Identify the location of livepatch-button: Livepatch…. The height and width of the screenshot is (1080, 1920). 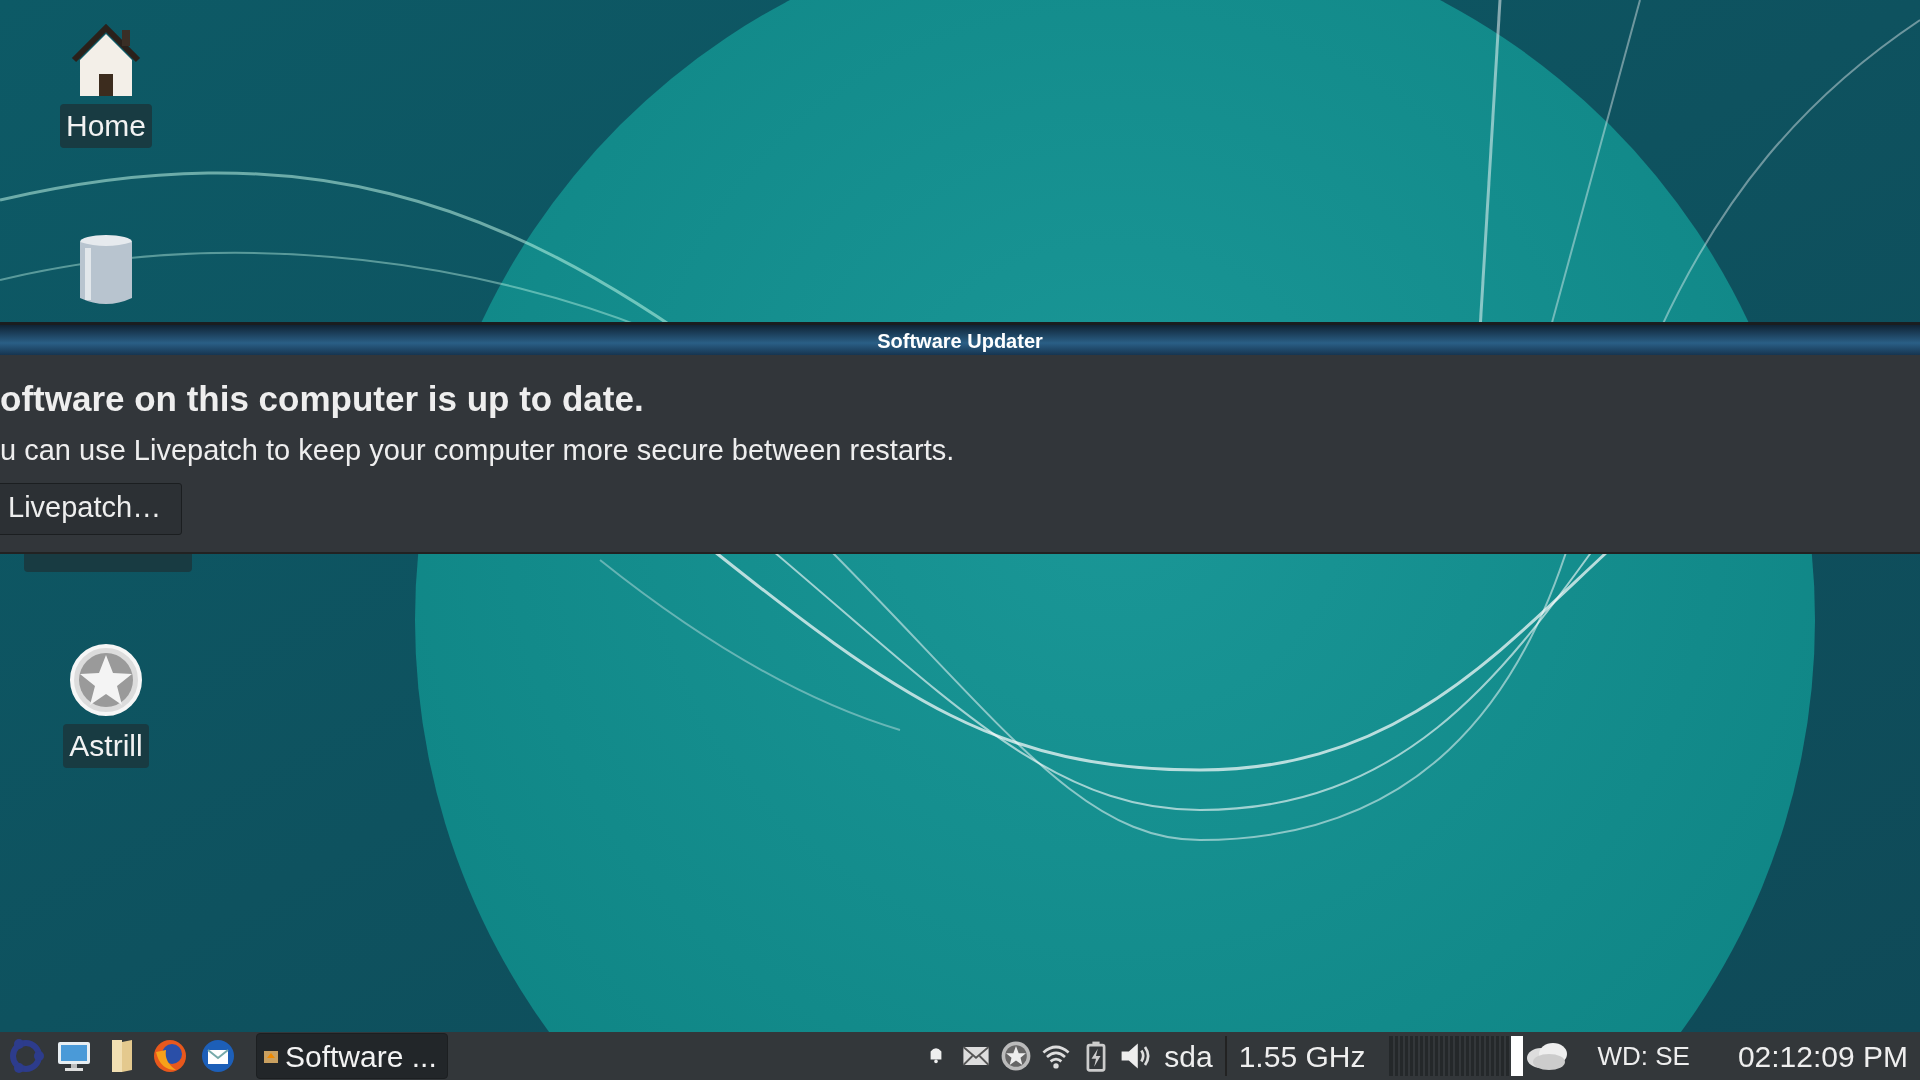
(91, 509).